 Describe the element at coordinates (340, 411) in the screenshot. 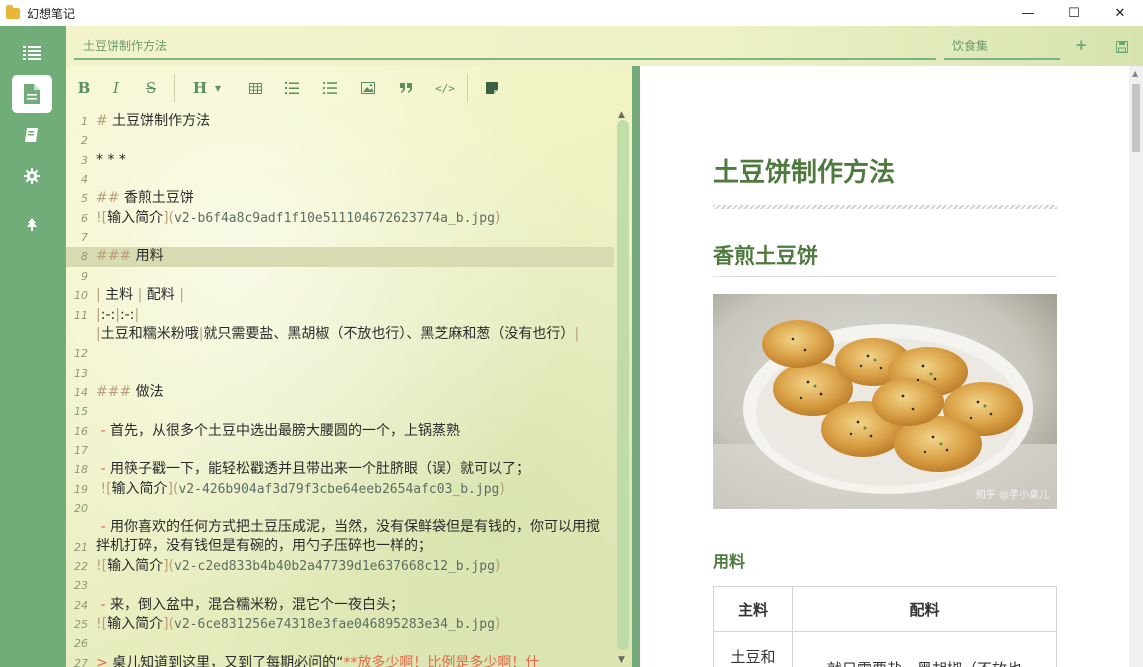

I see `editor-line: 15` at that location.